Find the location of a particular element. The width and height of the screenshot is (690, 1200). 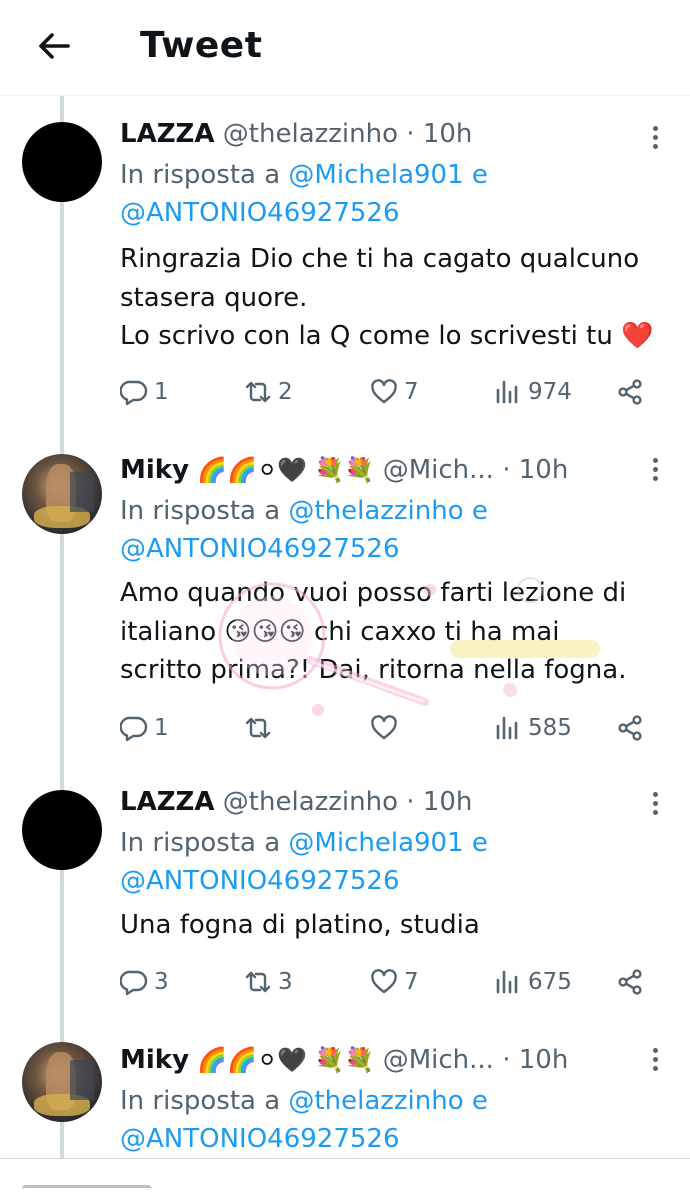

action-bar: 1 2 7 974 is located at coordinates (390, 392).